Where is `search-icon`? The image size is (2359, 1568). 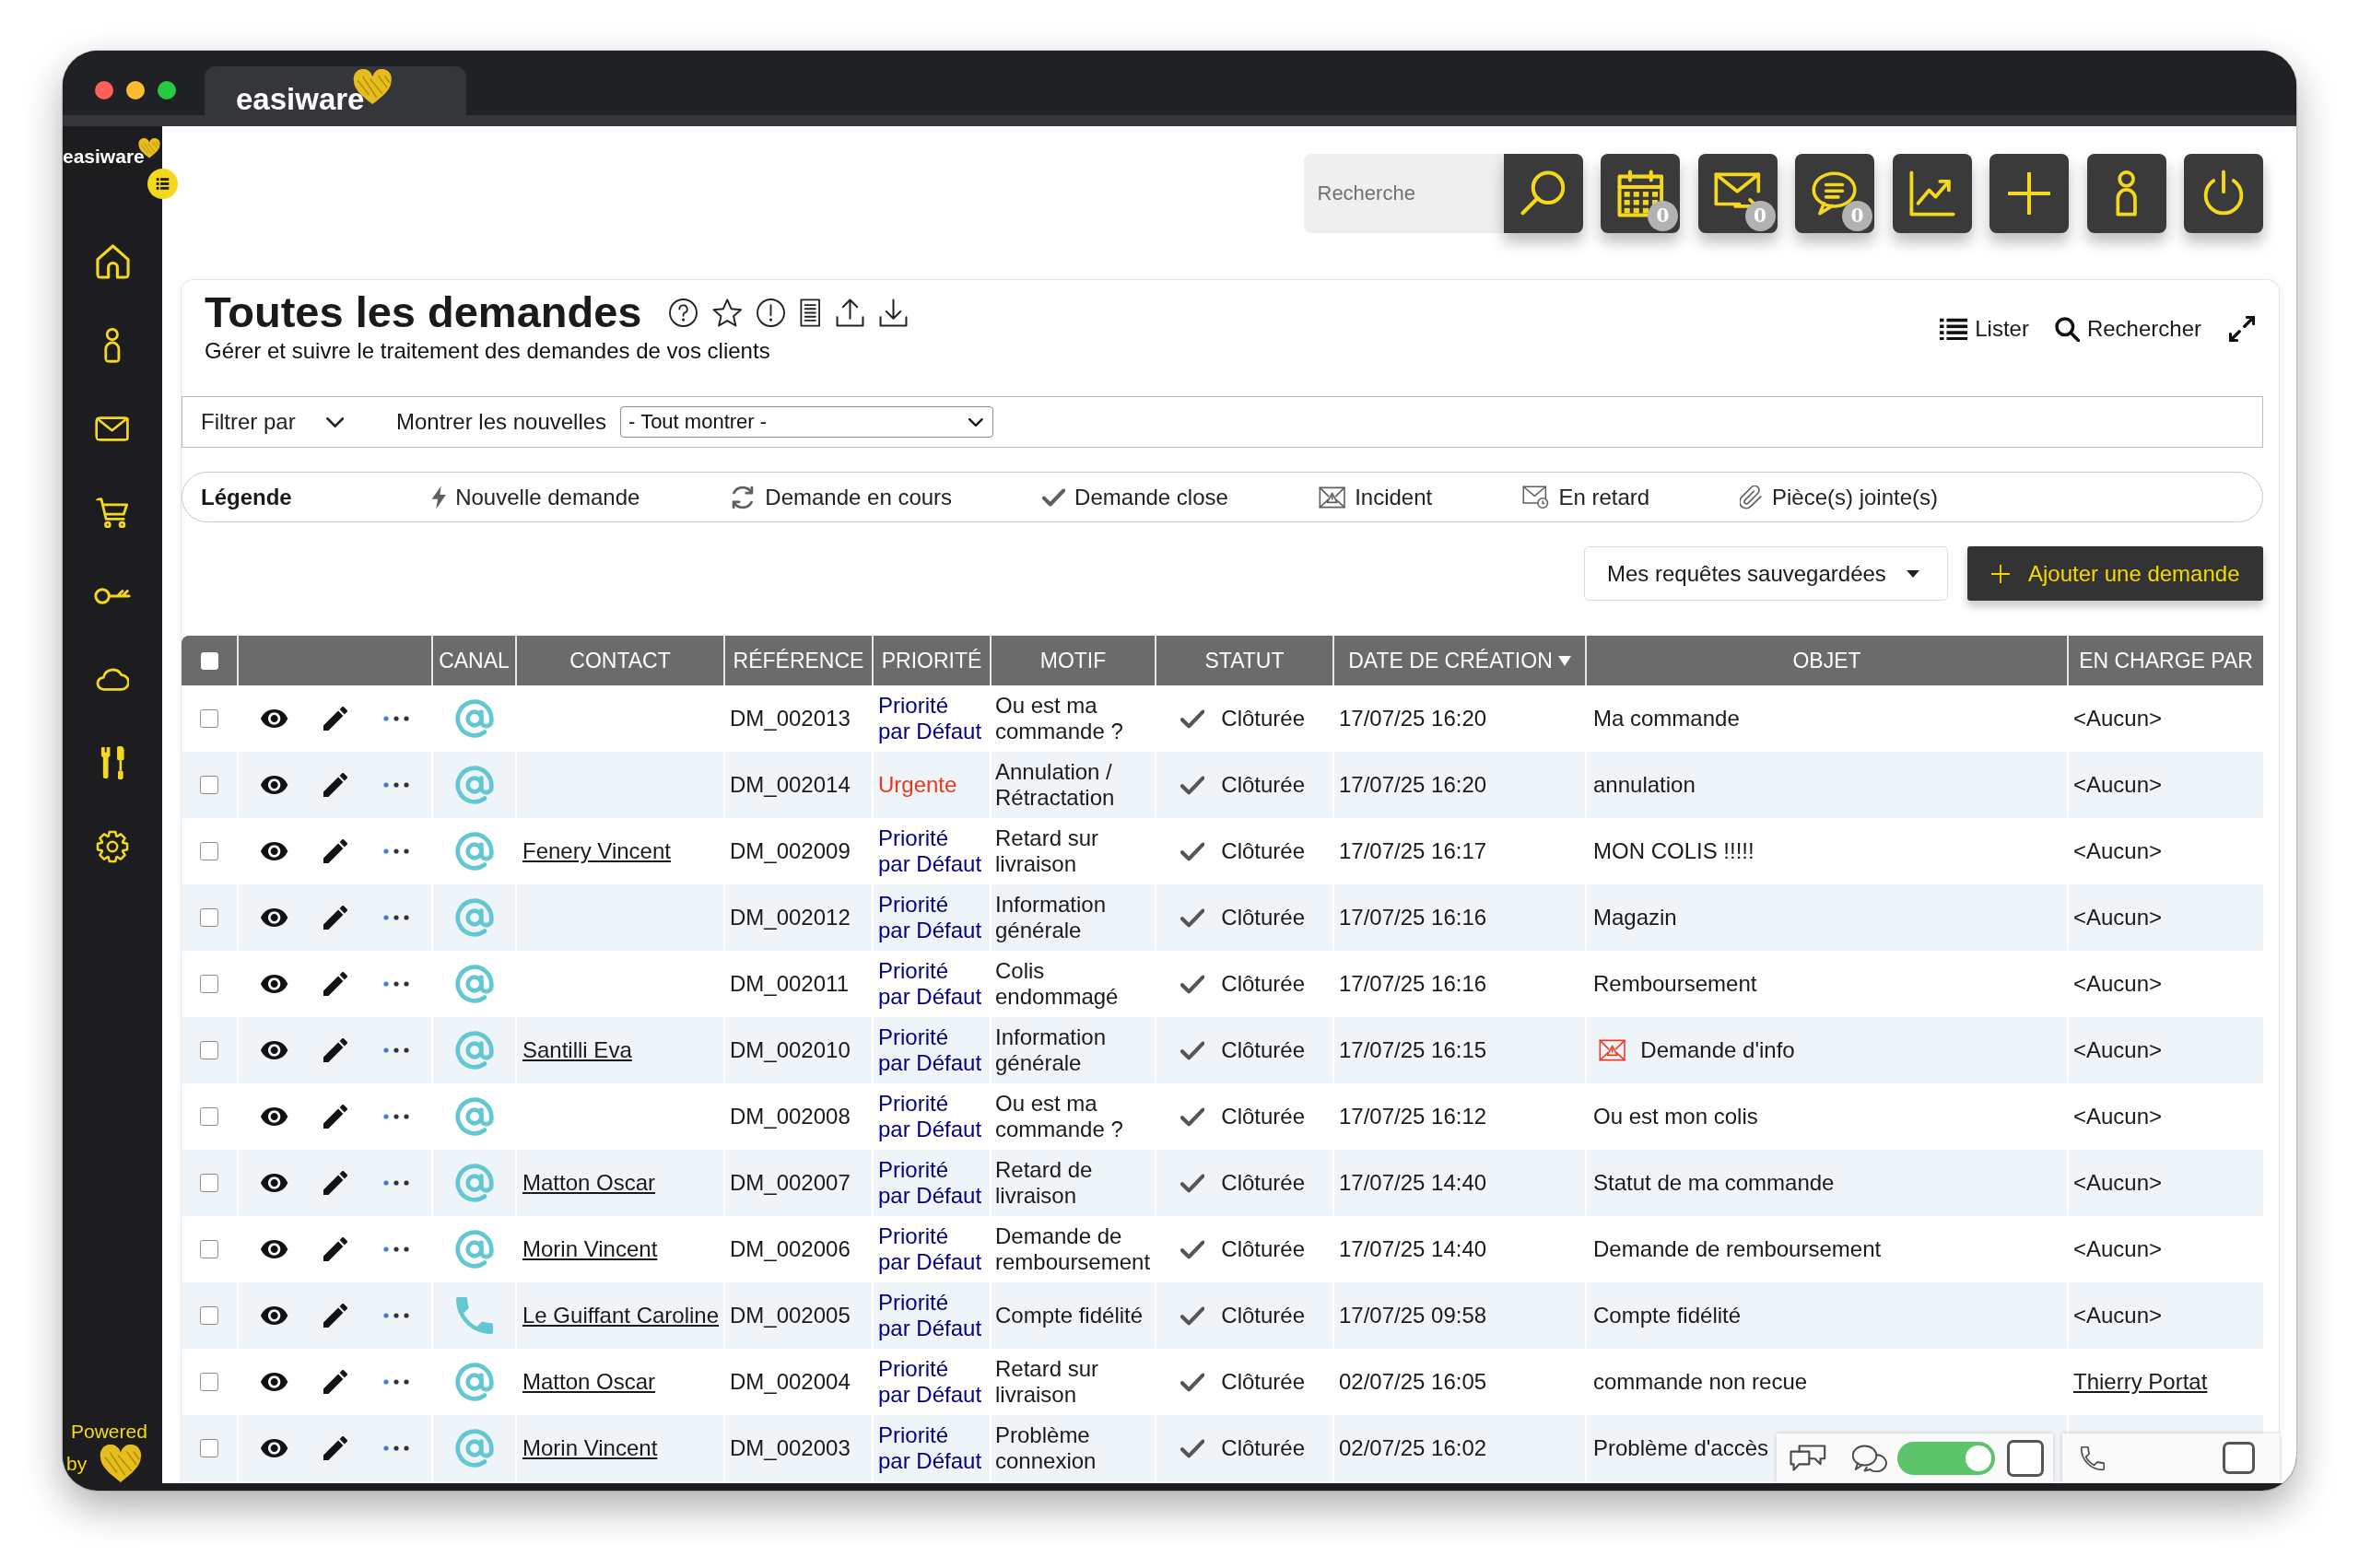
search-icon is located at coordinates (2067, 329).